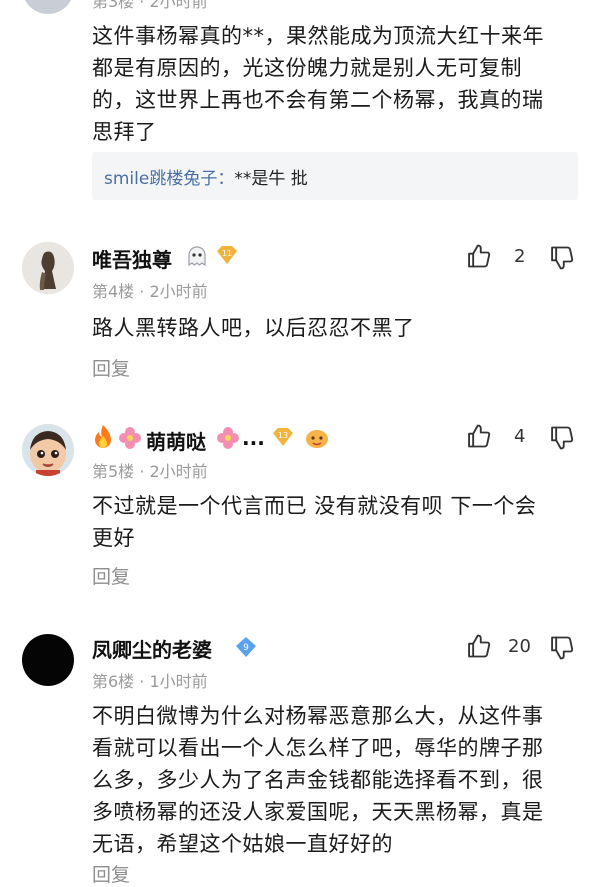 This screenshot has height=887, width=600. I want to click on body-line: 都是有原因的，光这份魄力就是别人无可复制, so click(307, 68).